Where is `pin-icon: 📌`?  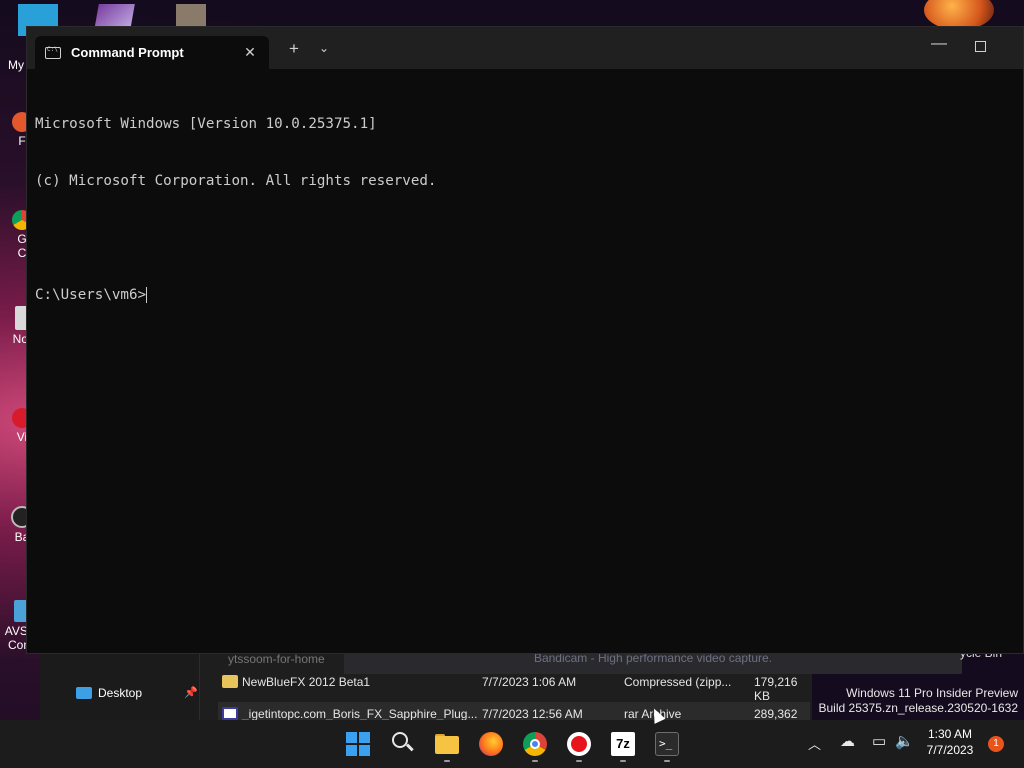
pin-icon: 📌 is located at coordinates (191, 692).